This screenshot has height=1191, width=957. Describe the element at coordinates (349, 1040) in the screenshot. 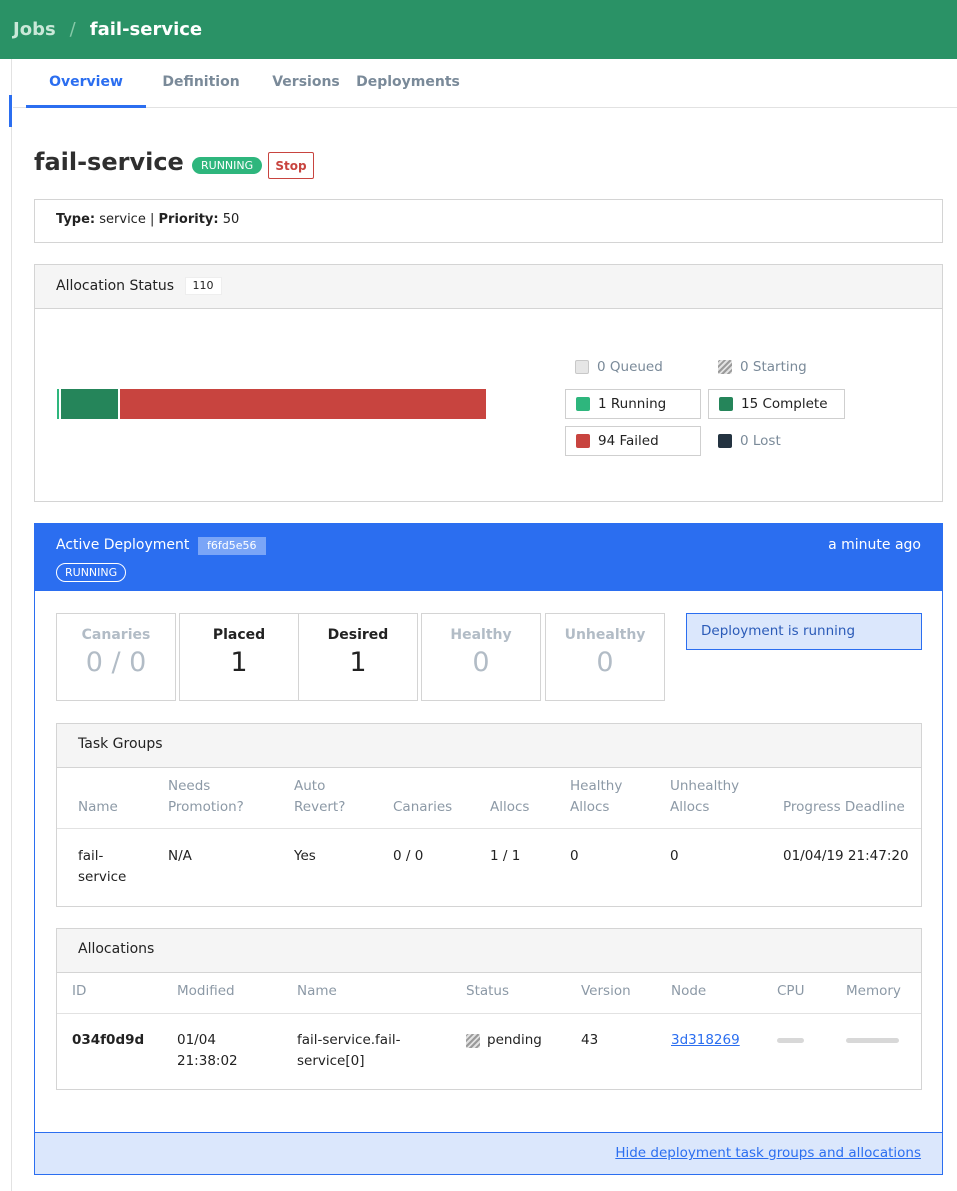

I see `alloc-name-1: fail-service.fail-` at that location.